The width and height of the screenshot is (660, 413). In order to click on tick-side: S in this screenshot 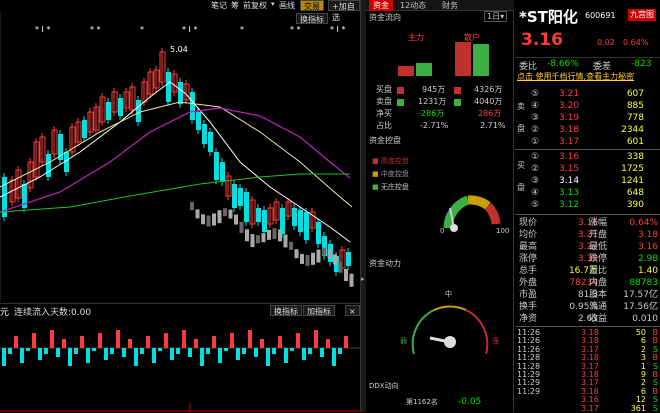, I will do `click(655, 408)`.